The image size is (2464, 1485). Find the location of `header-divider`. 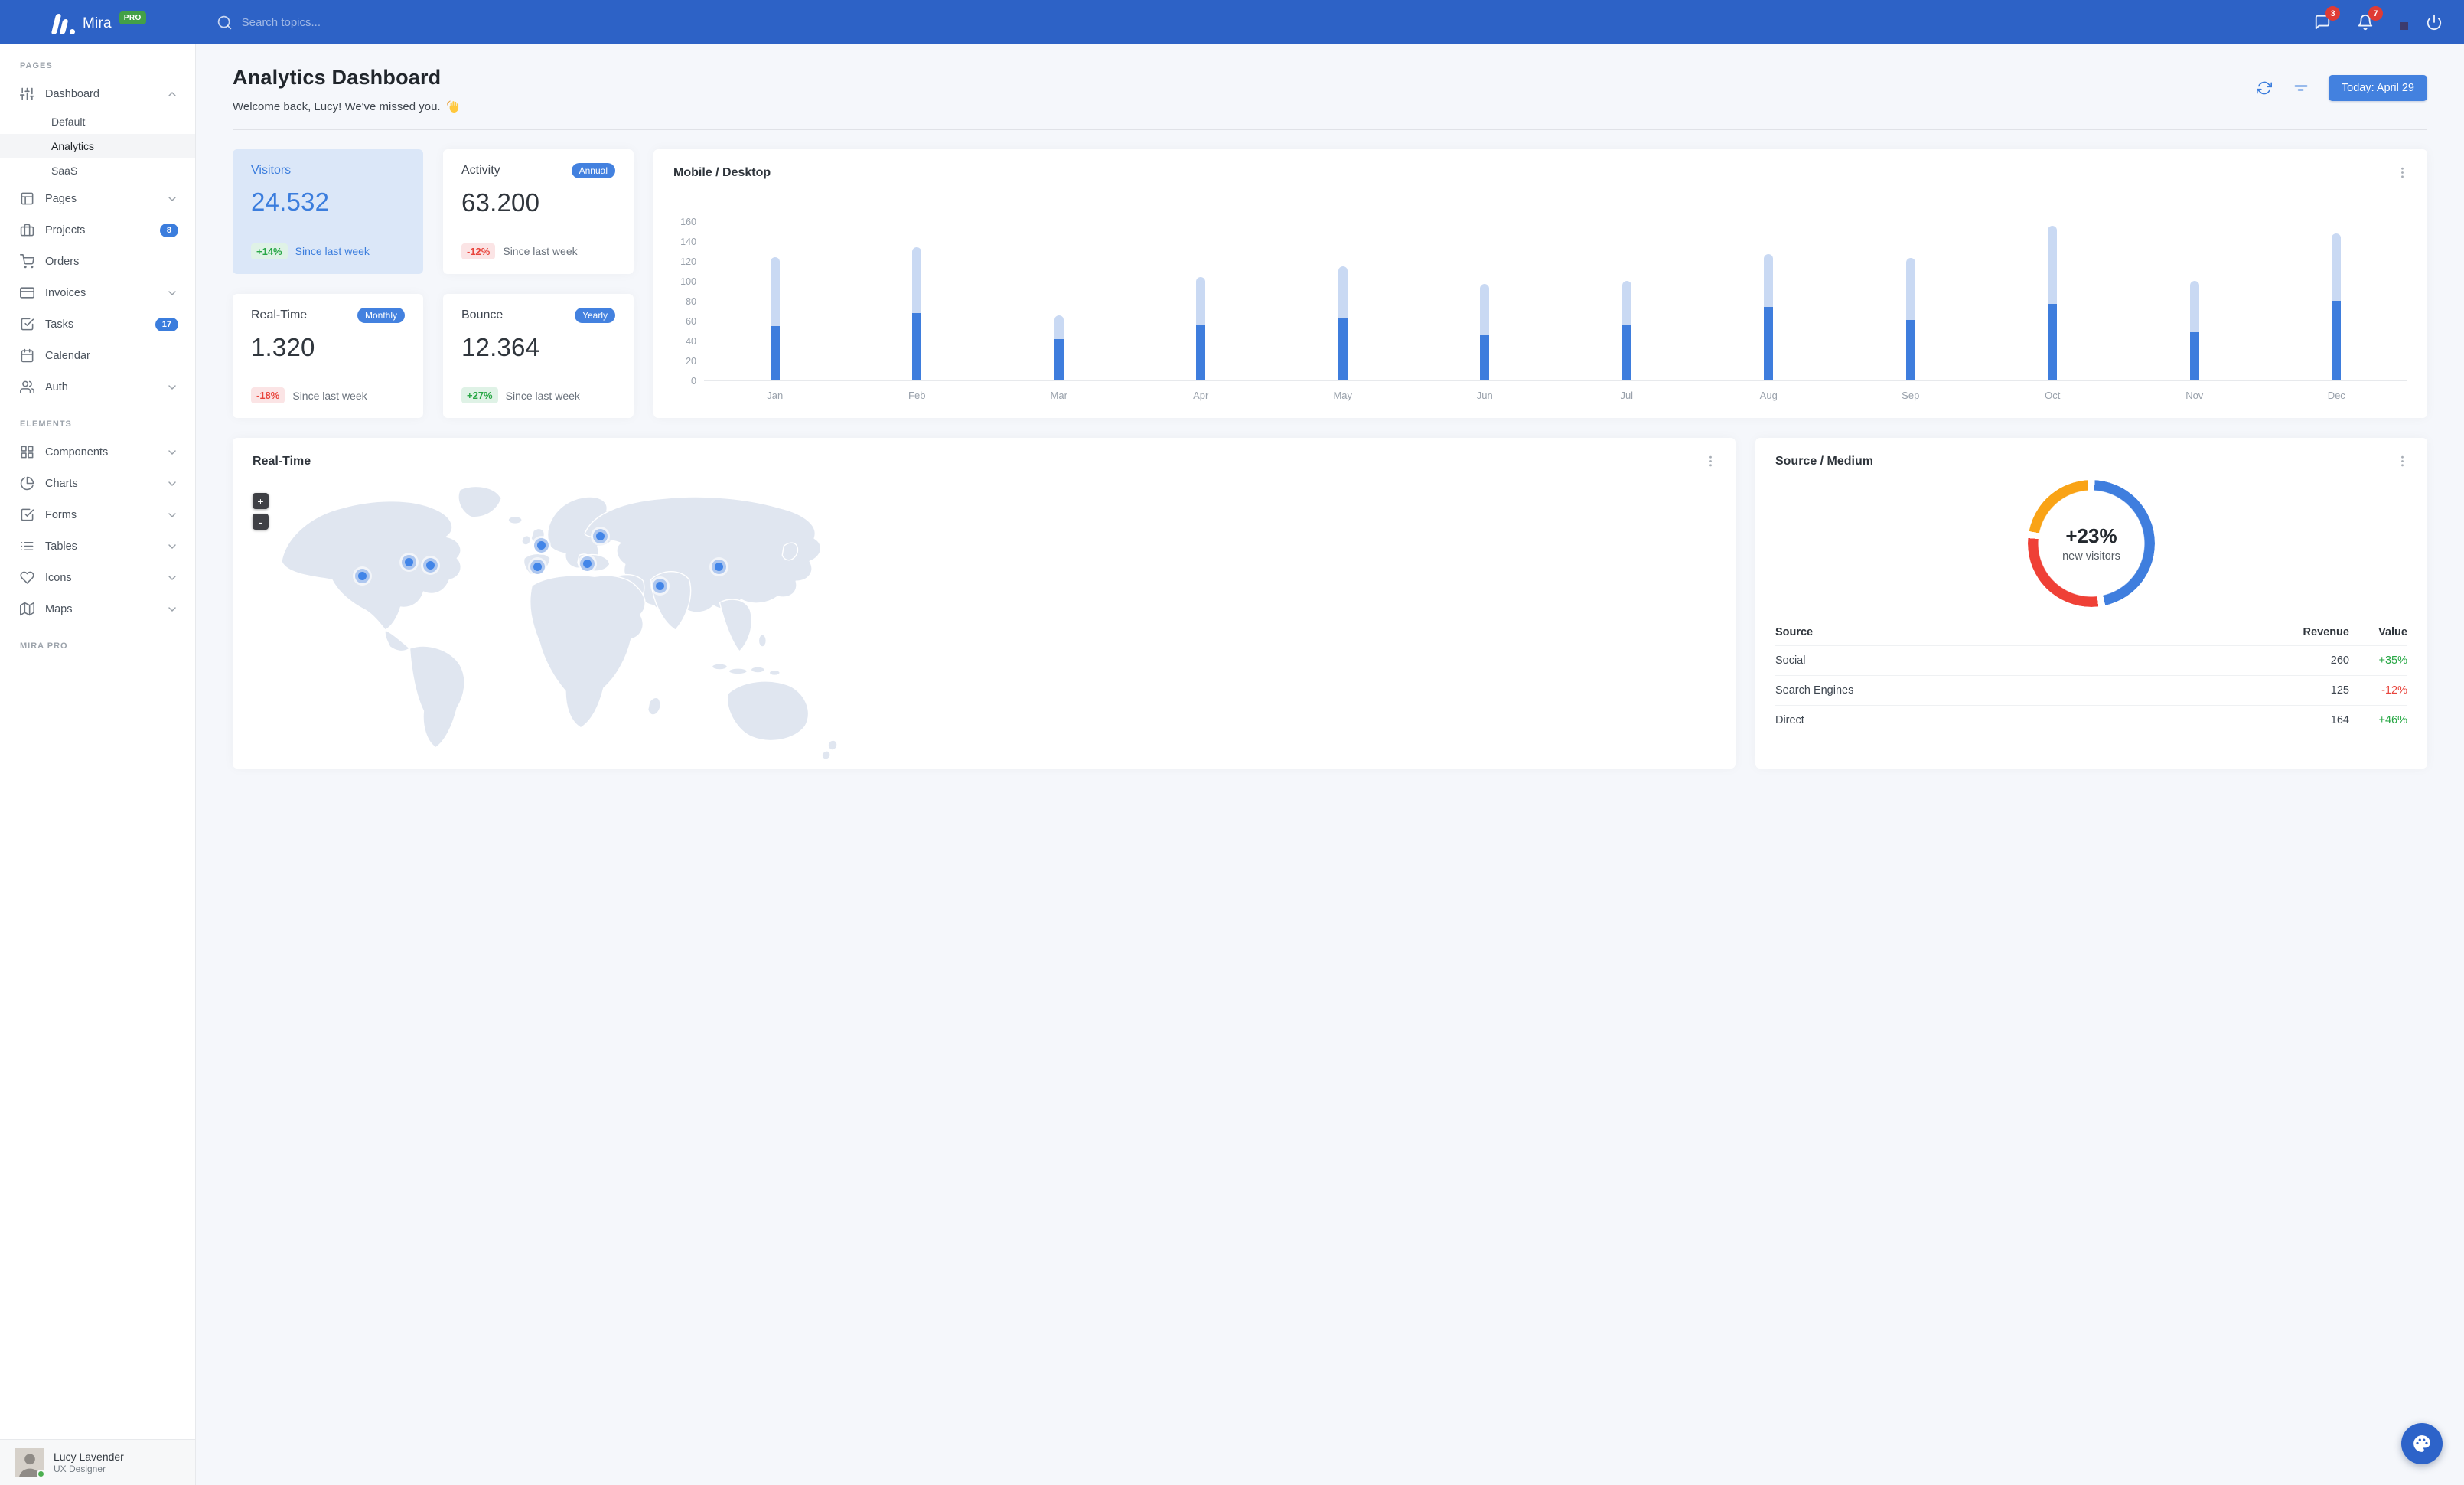

header-divider is located at coordinates (1330, 129).